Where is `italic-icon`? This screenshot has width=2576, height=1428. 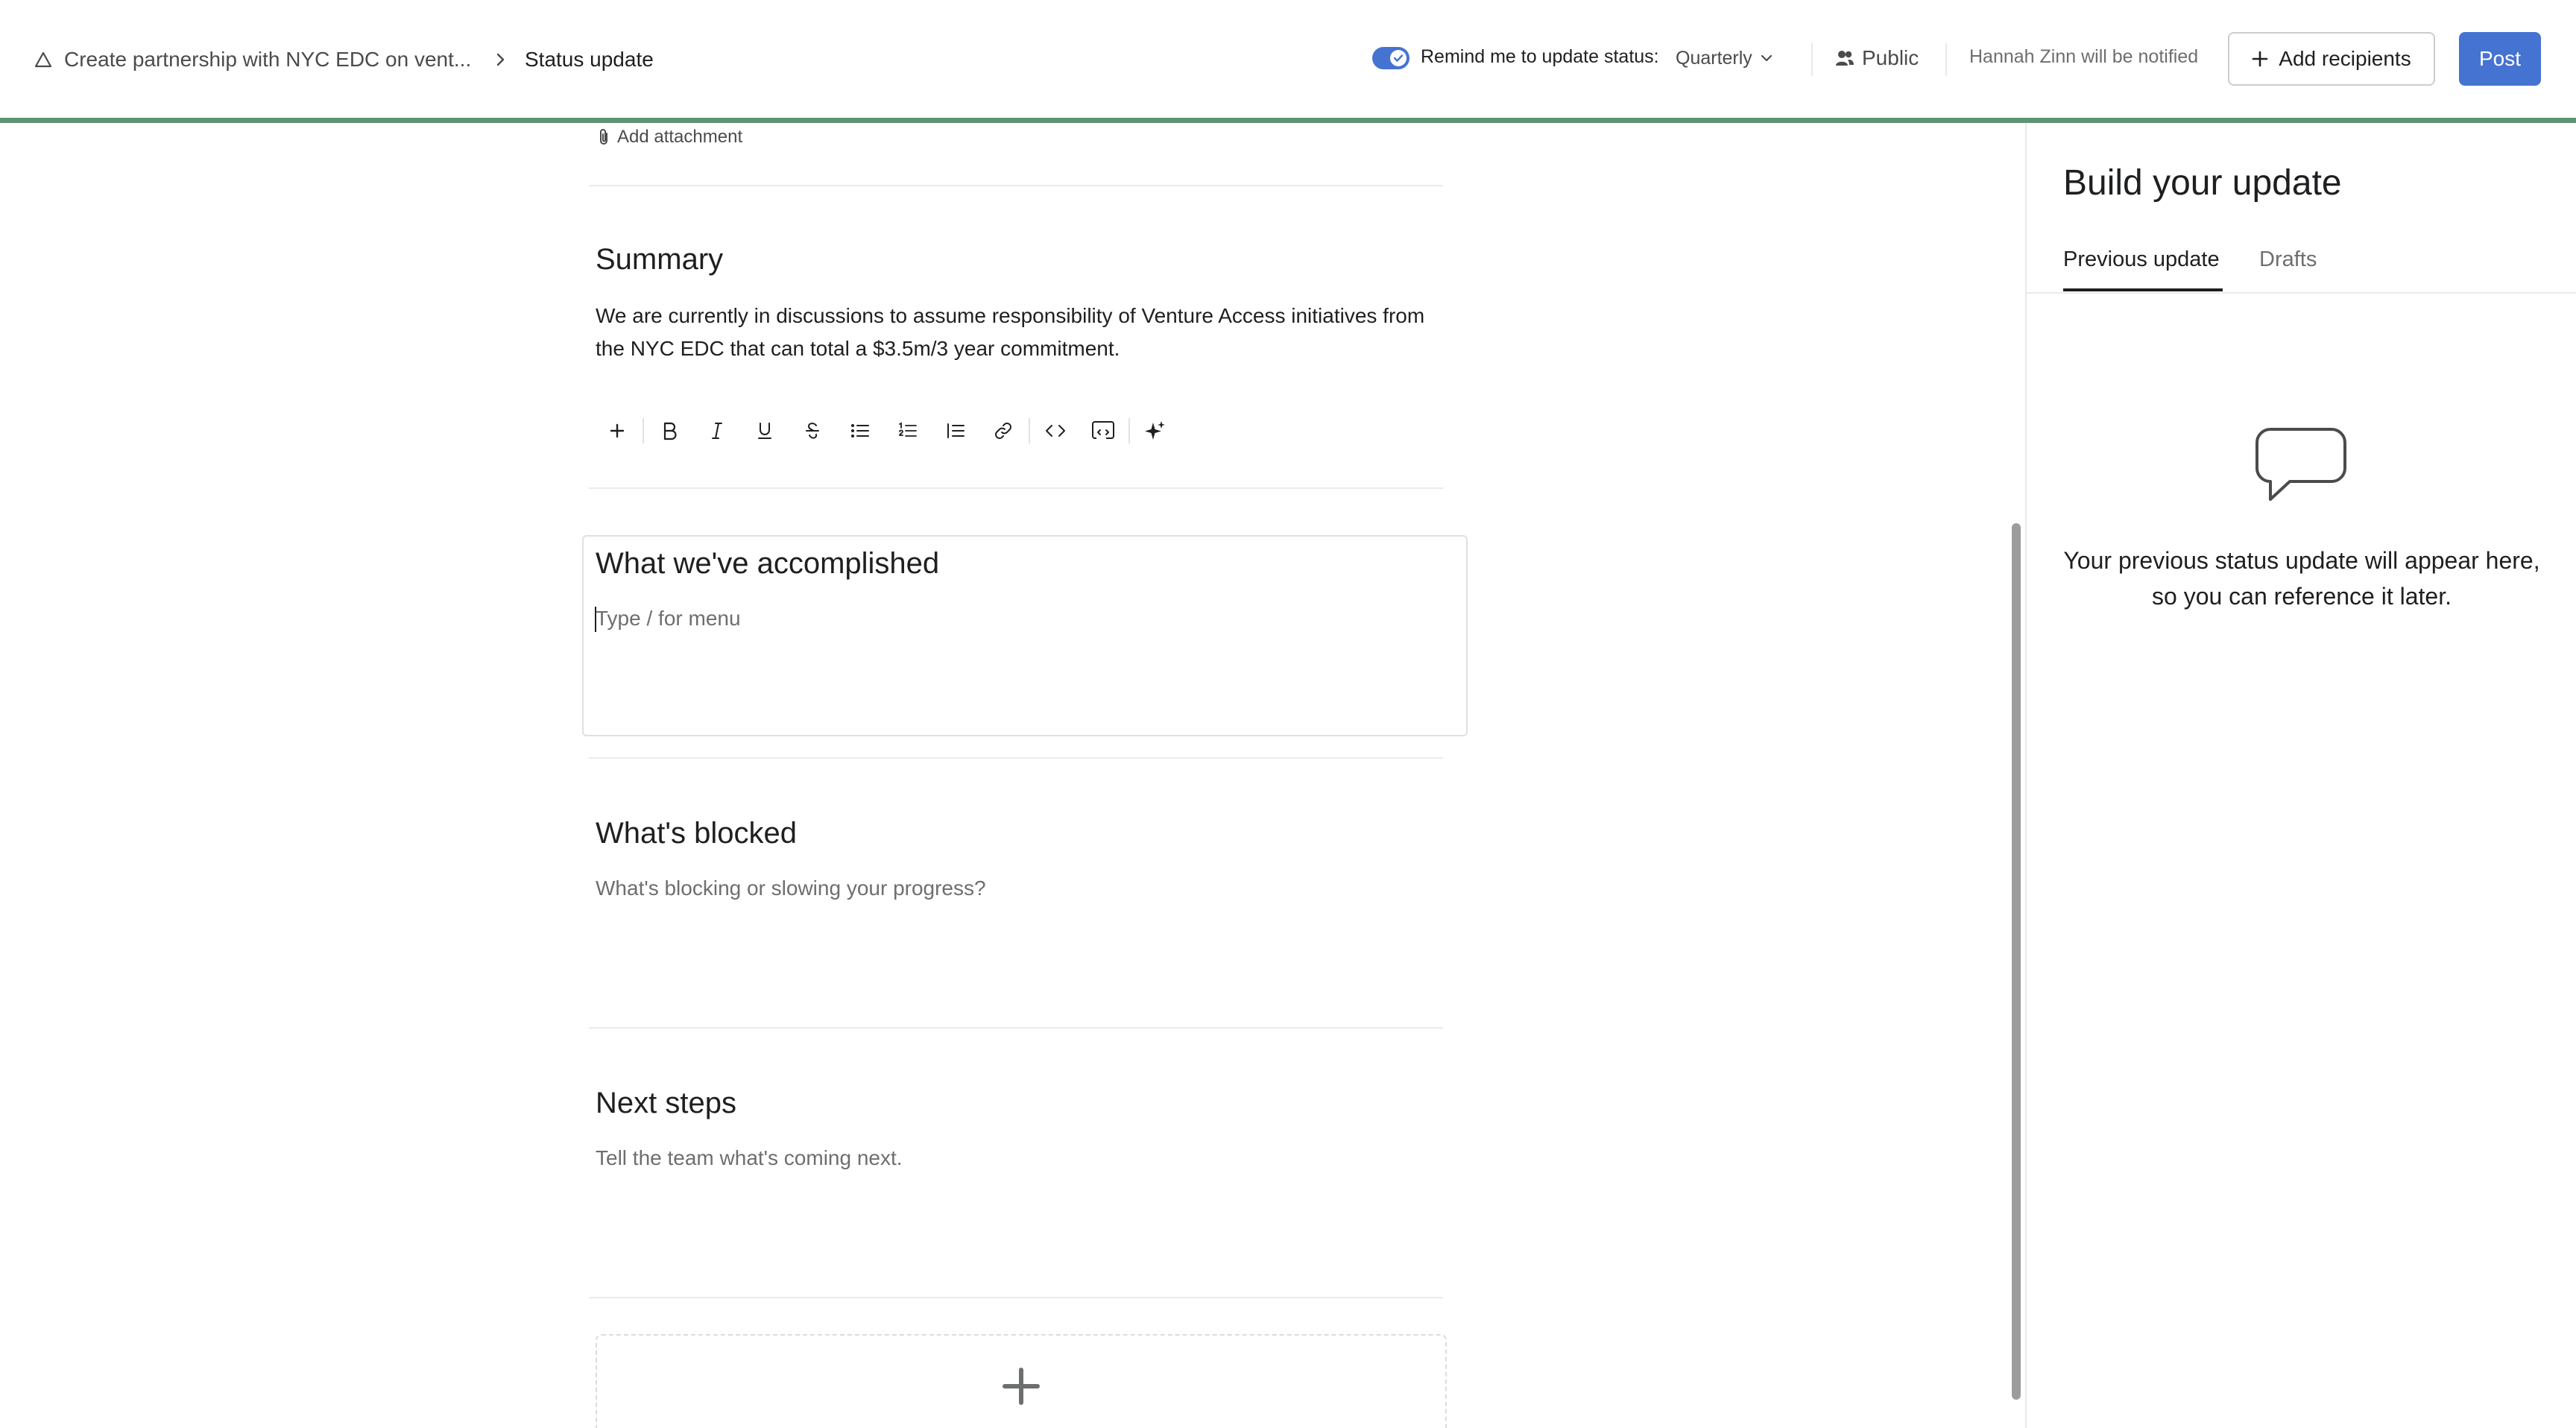
italic-icon is located at coordinates (717, 430).